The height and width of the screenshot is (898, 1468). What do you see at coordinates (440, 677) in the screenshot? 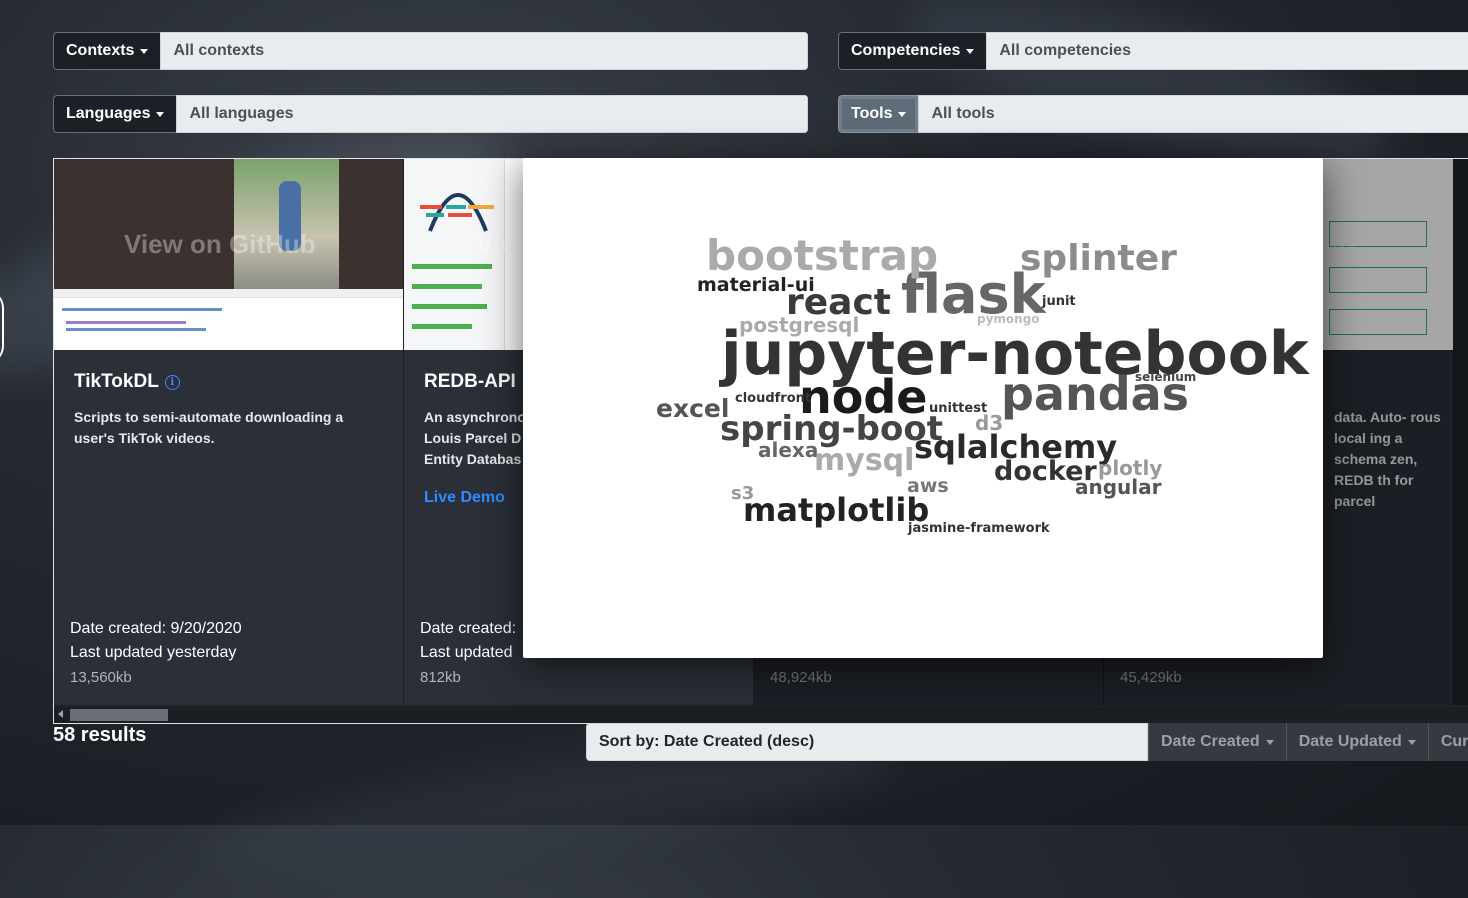
I see `repo-size: 812kb` at bounding box center [440, 677].